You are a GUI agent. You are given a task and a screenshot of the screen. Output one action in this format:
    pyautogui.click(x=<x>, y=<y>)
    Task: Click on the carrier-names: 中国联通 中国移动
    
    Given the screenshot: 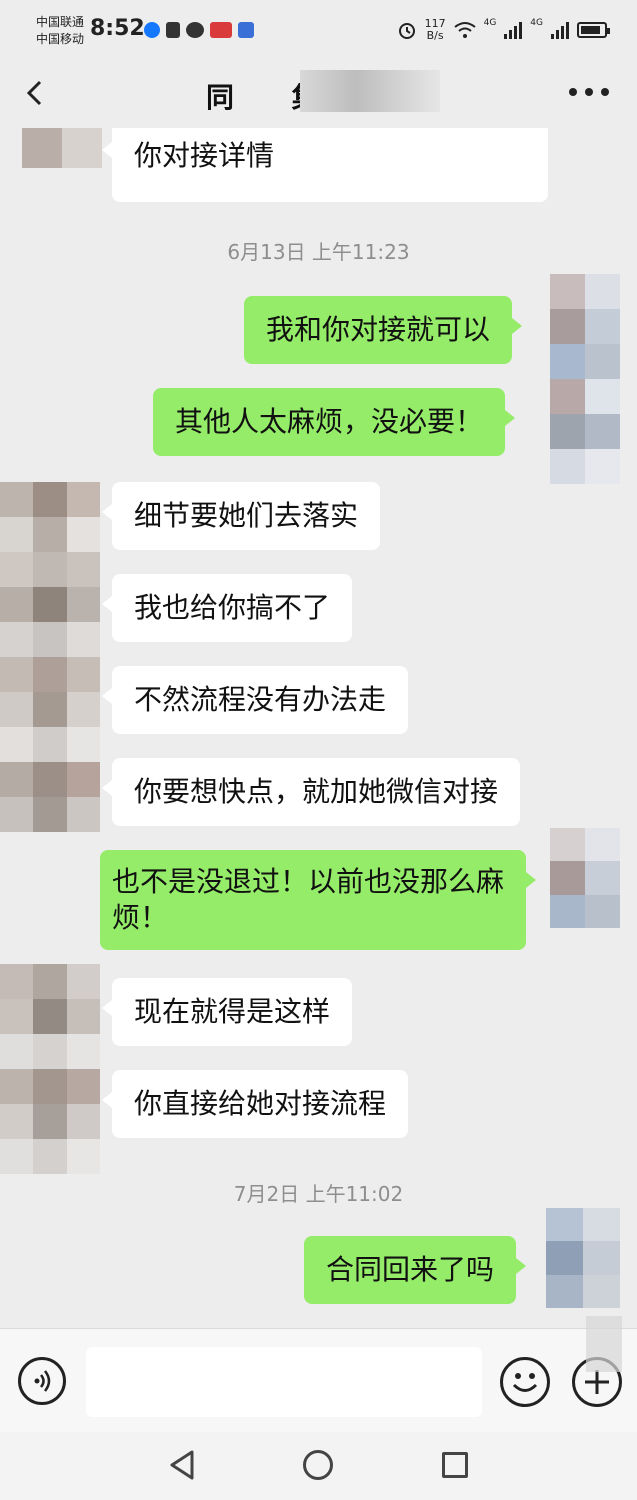 What is the action you would take?
    pyautogui.click(x=60, y=31)
    